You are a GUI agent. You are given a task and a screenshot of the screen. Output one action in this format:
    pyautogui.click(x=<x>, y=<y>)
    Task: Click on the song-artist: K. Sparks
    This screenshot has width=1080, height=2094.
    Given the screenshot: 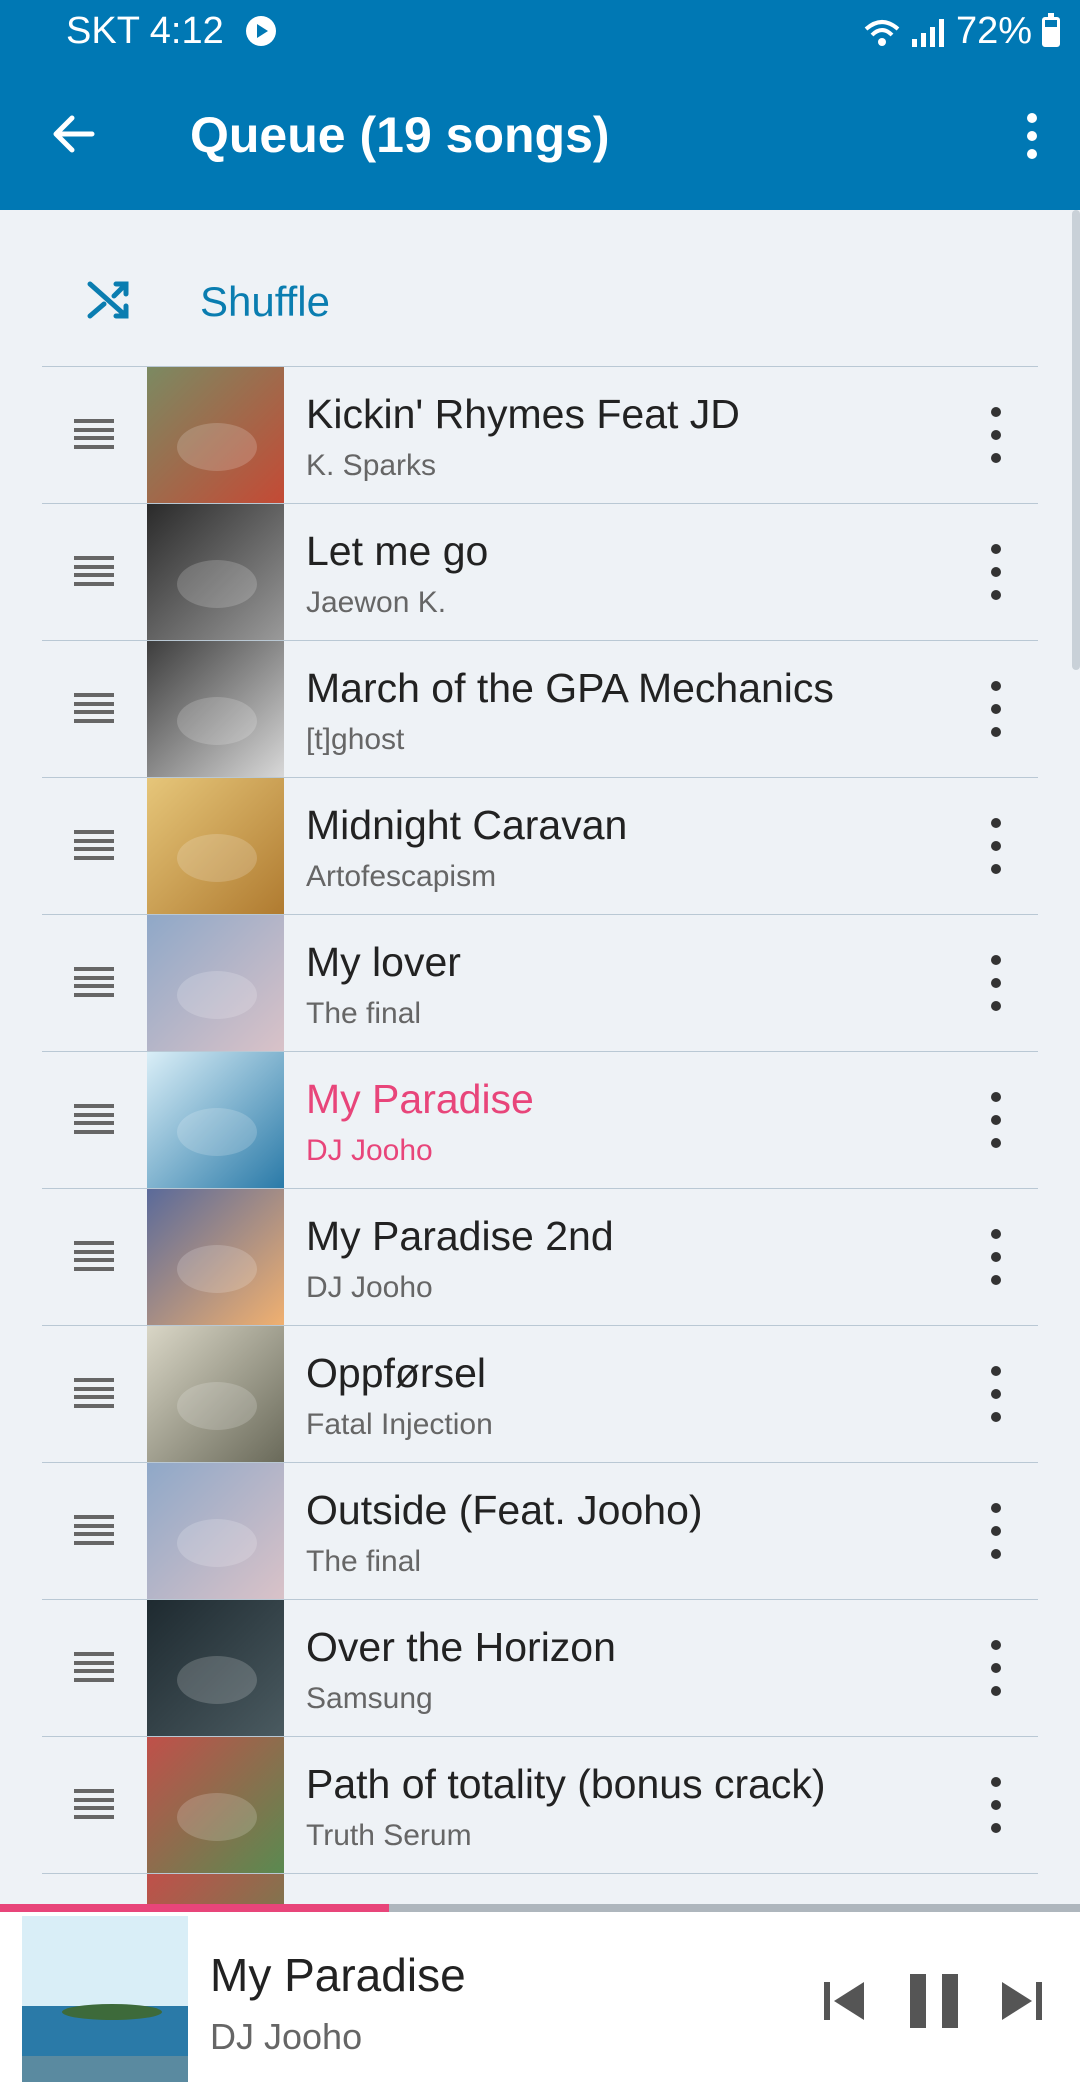 What is the action you would take?
    pyautogui.click(x=371, y=465)
    